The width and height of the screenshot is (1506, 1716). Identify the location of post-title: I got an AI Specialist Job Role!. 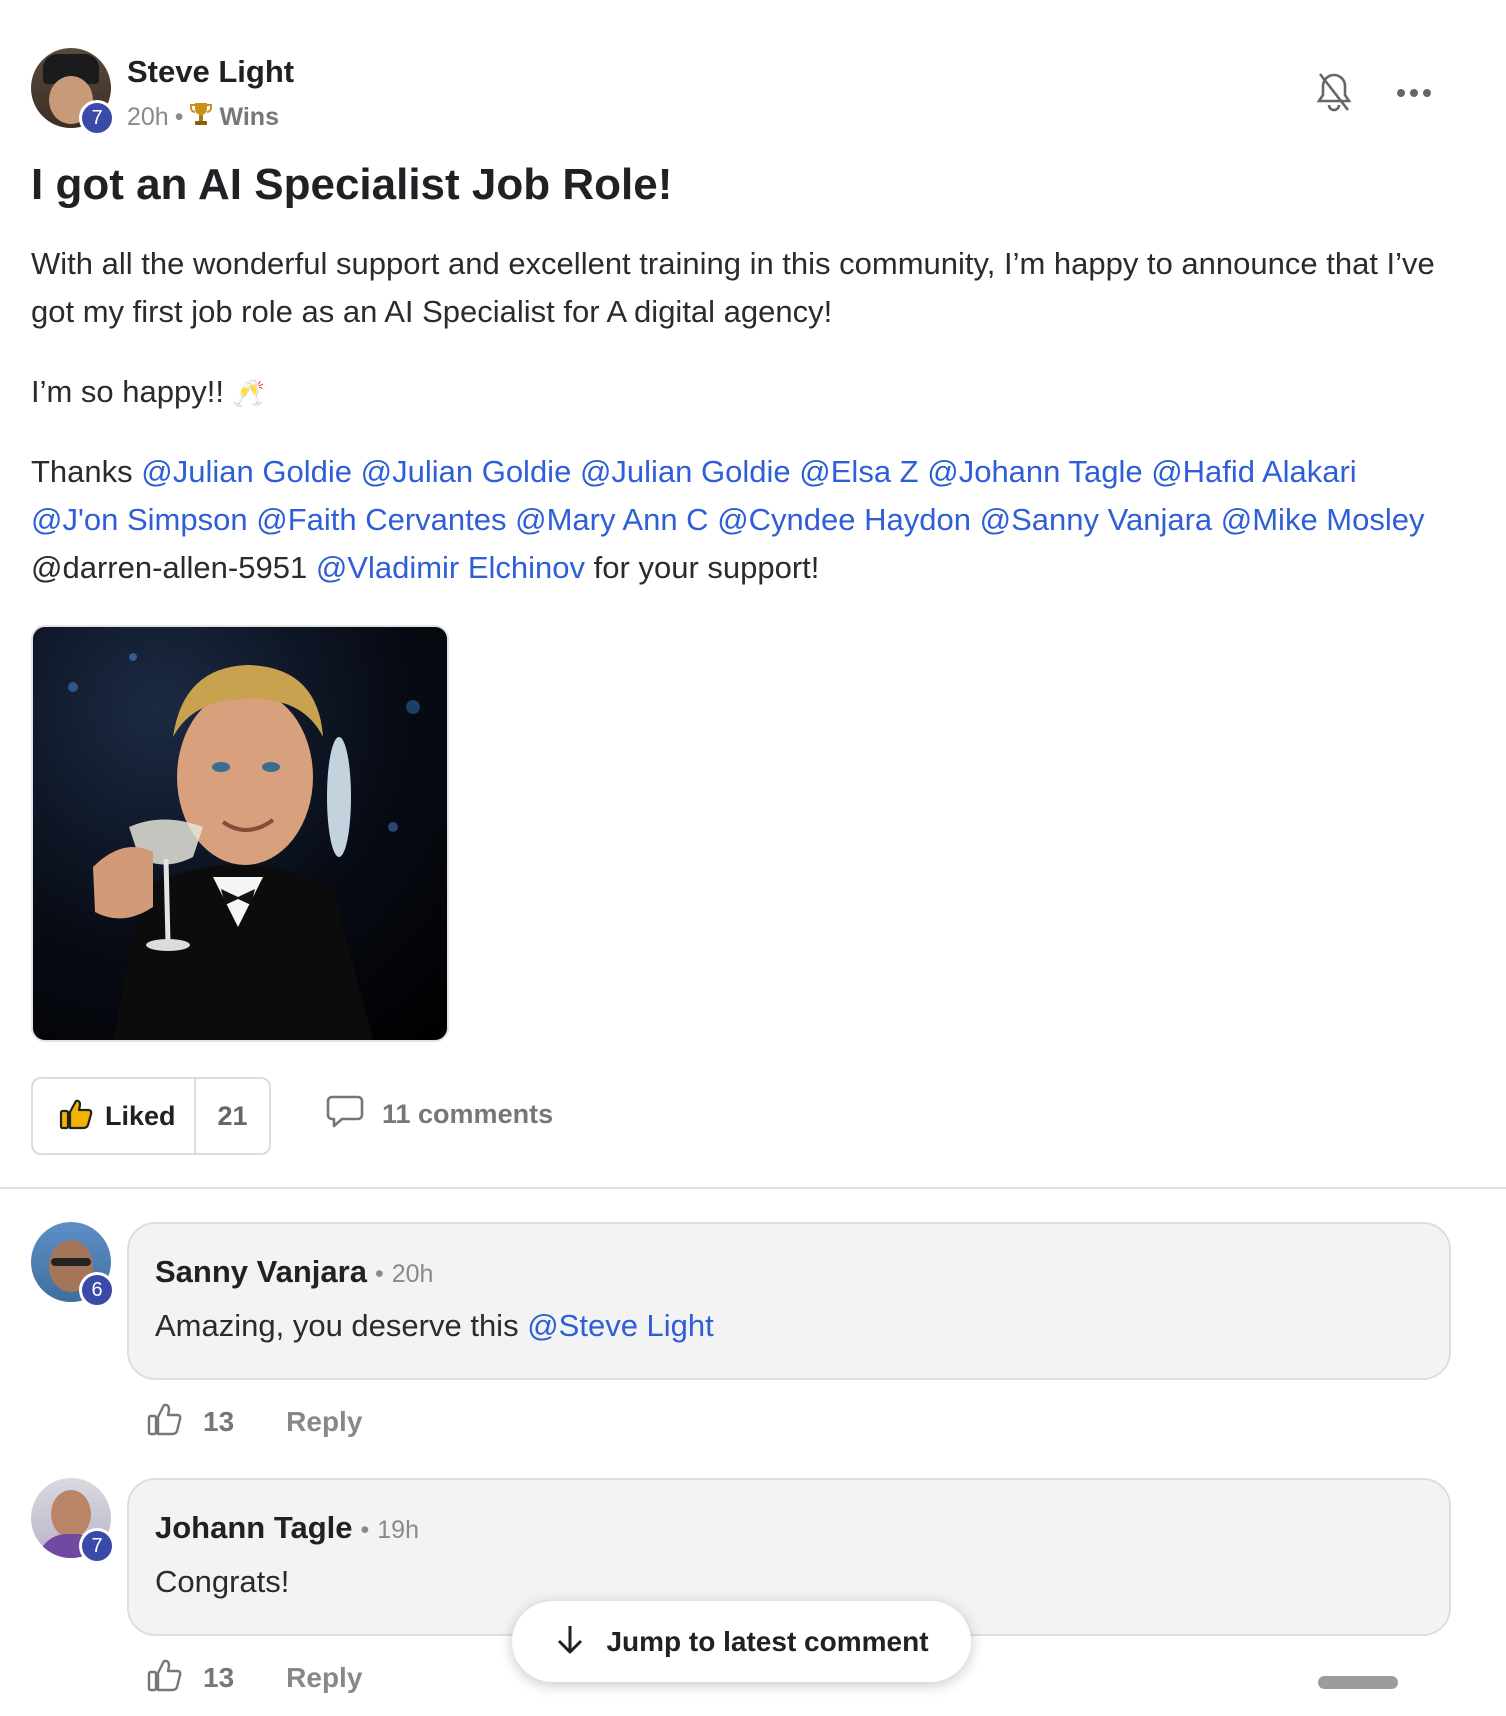
(352, 184).